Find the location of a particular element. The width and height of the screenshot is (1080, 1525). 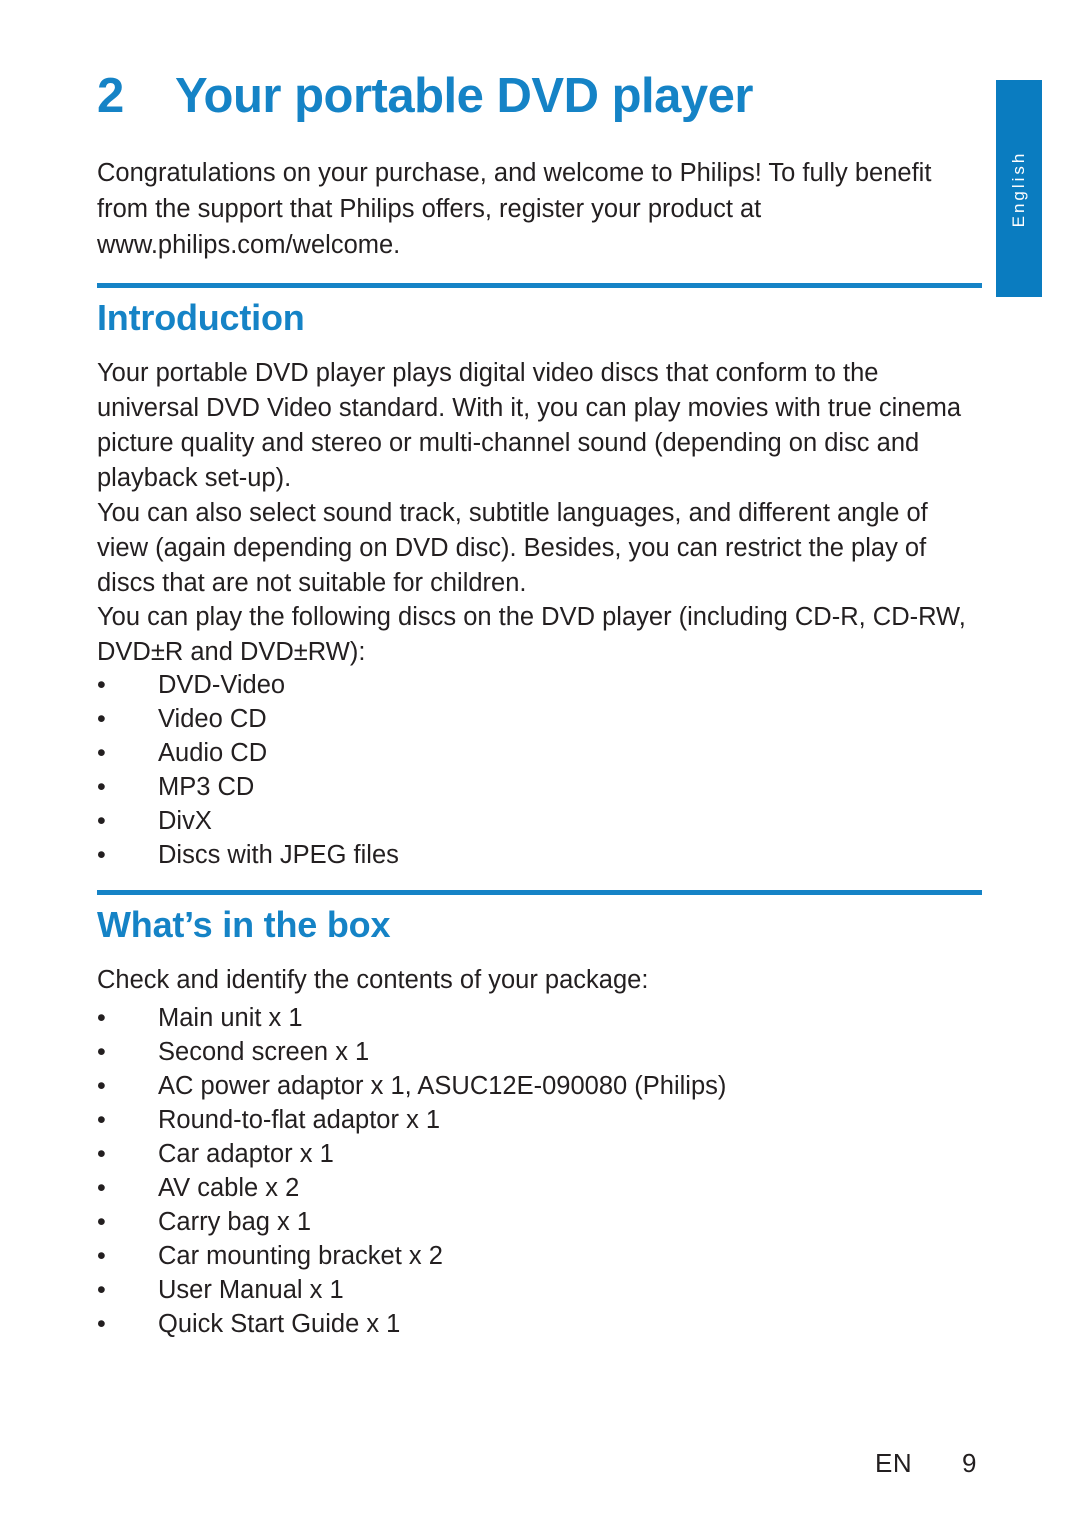

list-item: • MP3 CD is located at coordinates (540, 787).